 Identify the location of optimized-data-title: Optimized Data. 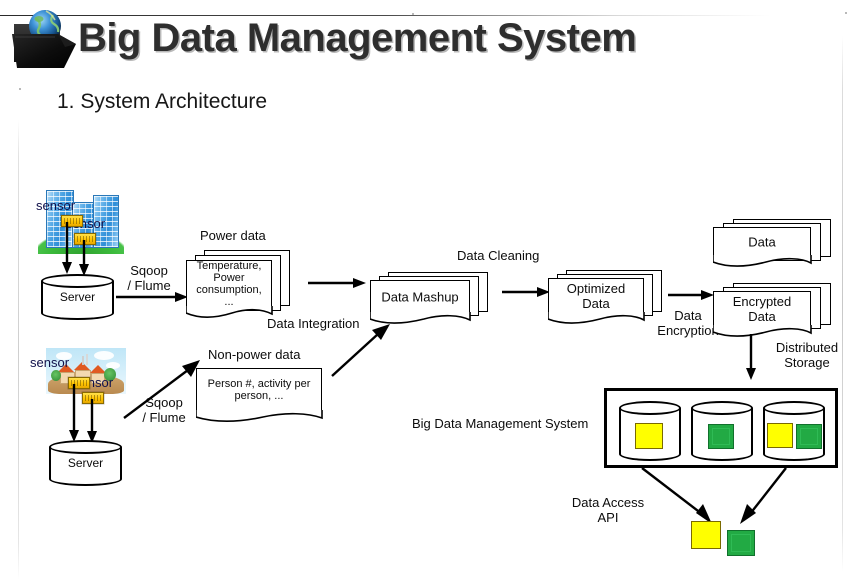
(596, 295).